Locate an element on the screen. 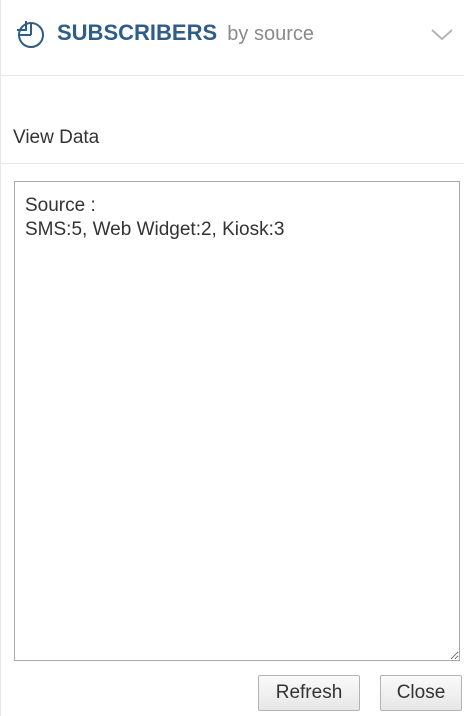  panel-header: SUBSCRIBERS by source is located at coordinates (232, 38).